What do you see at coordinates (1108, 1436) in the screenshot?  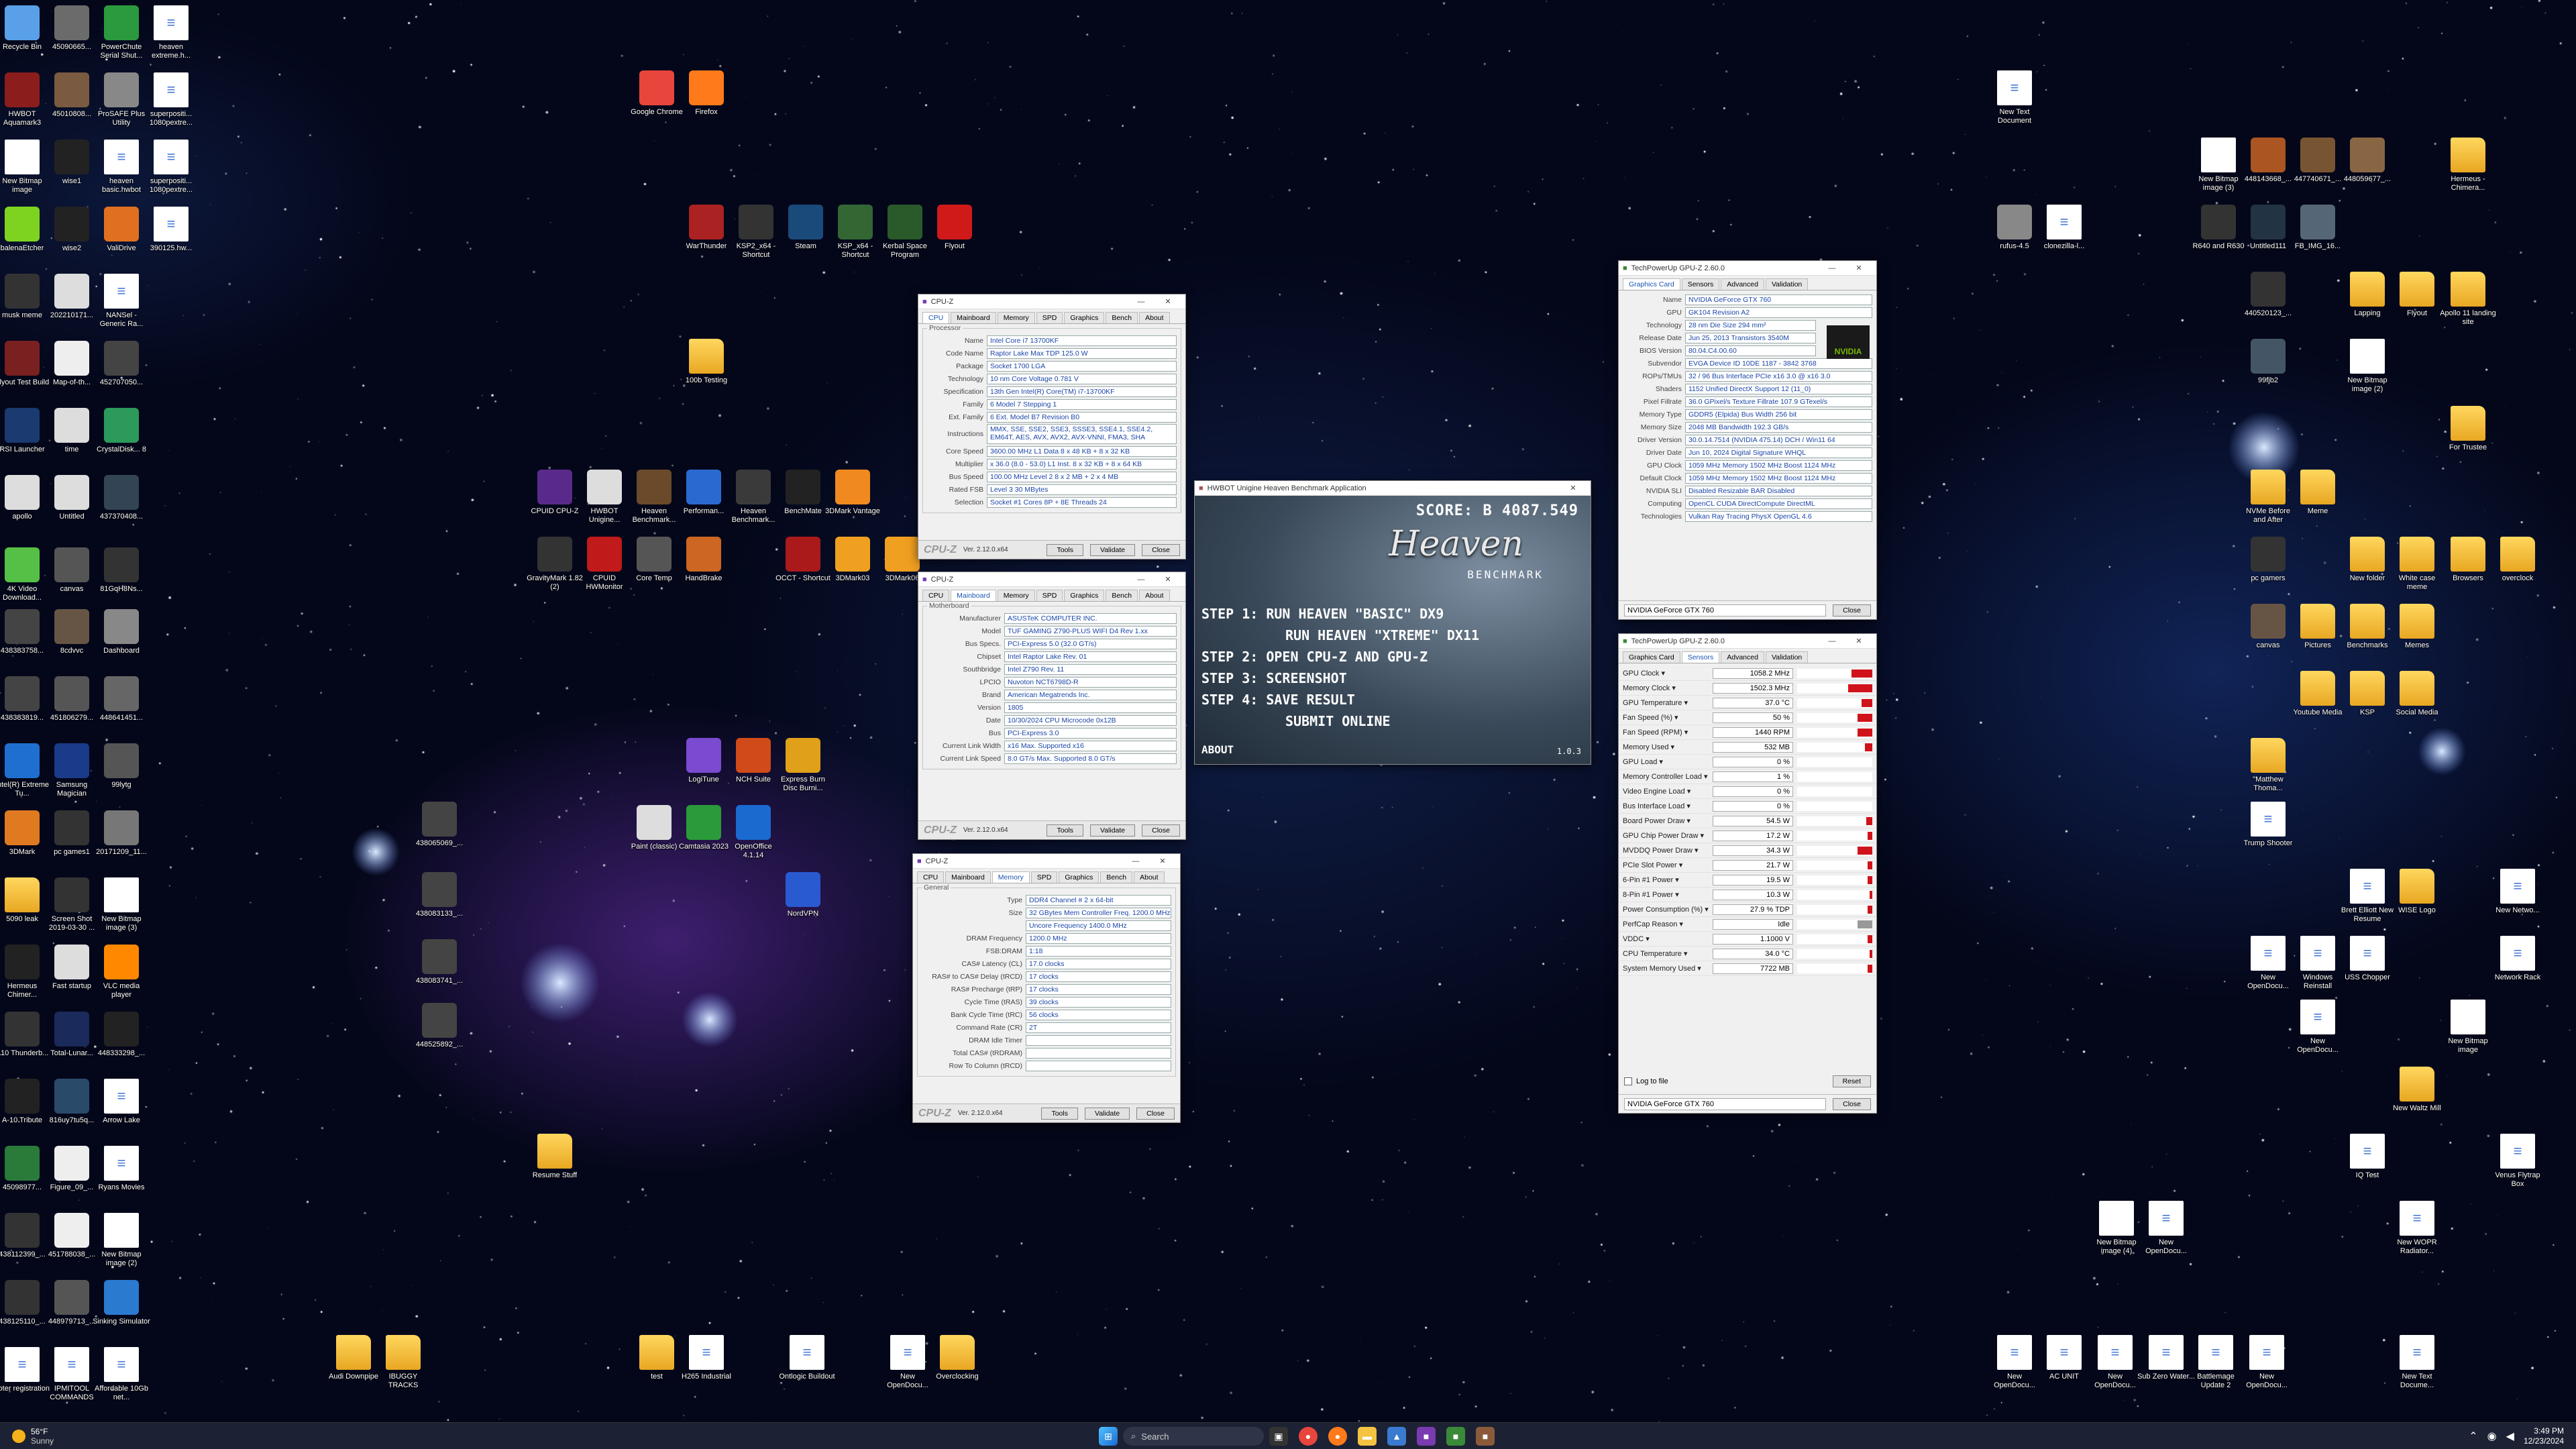 I see `start-icon: ⊞` at bounding box center [1108, 1436].